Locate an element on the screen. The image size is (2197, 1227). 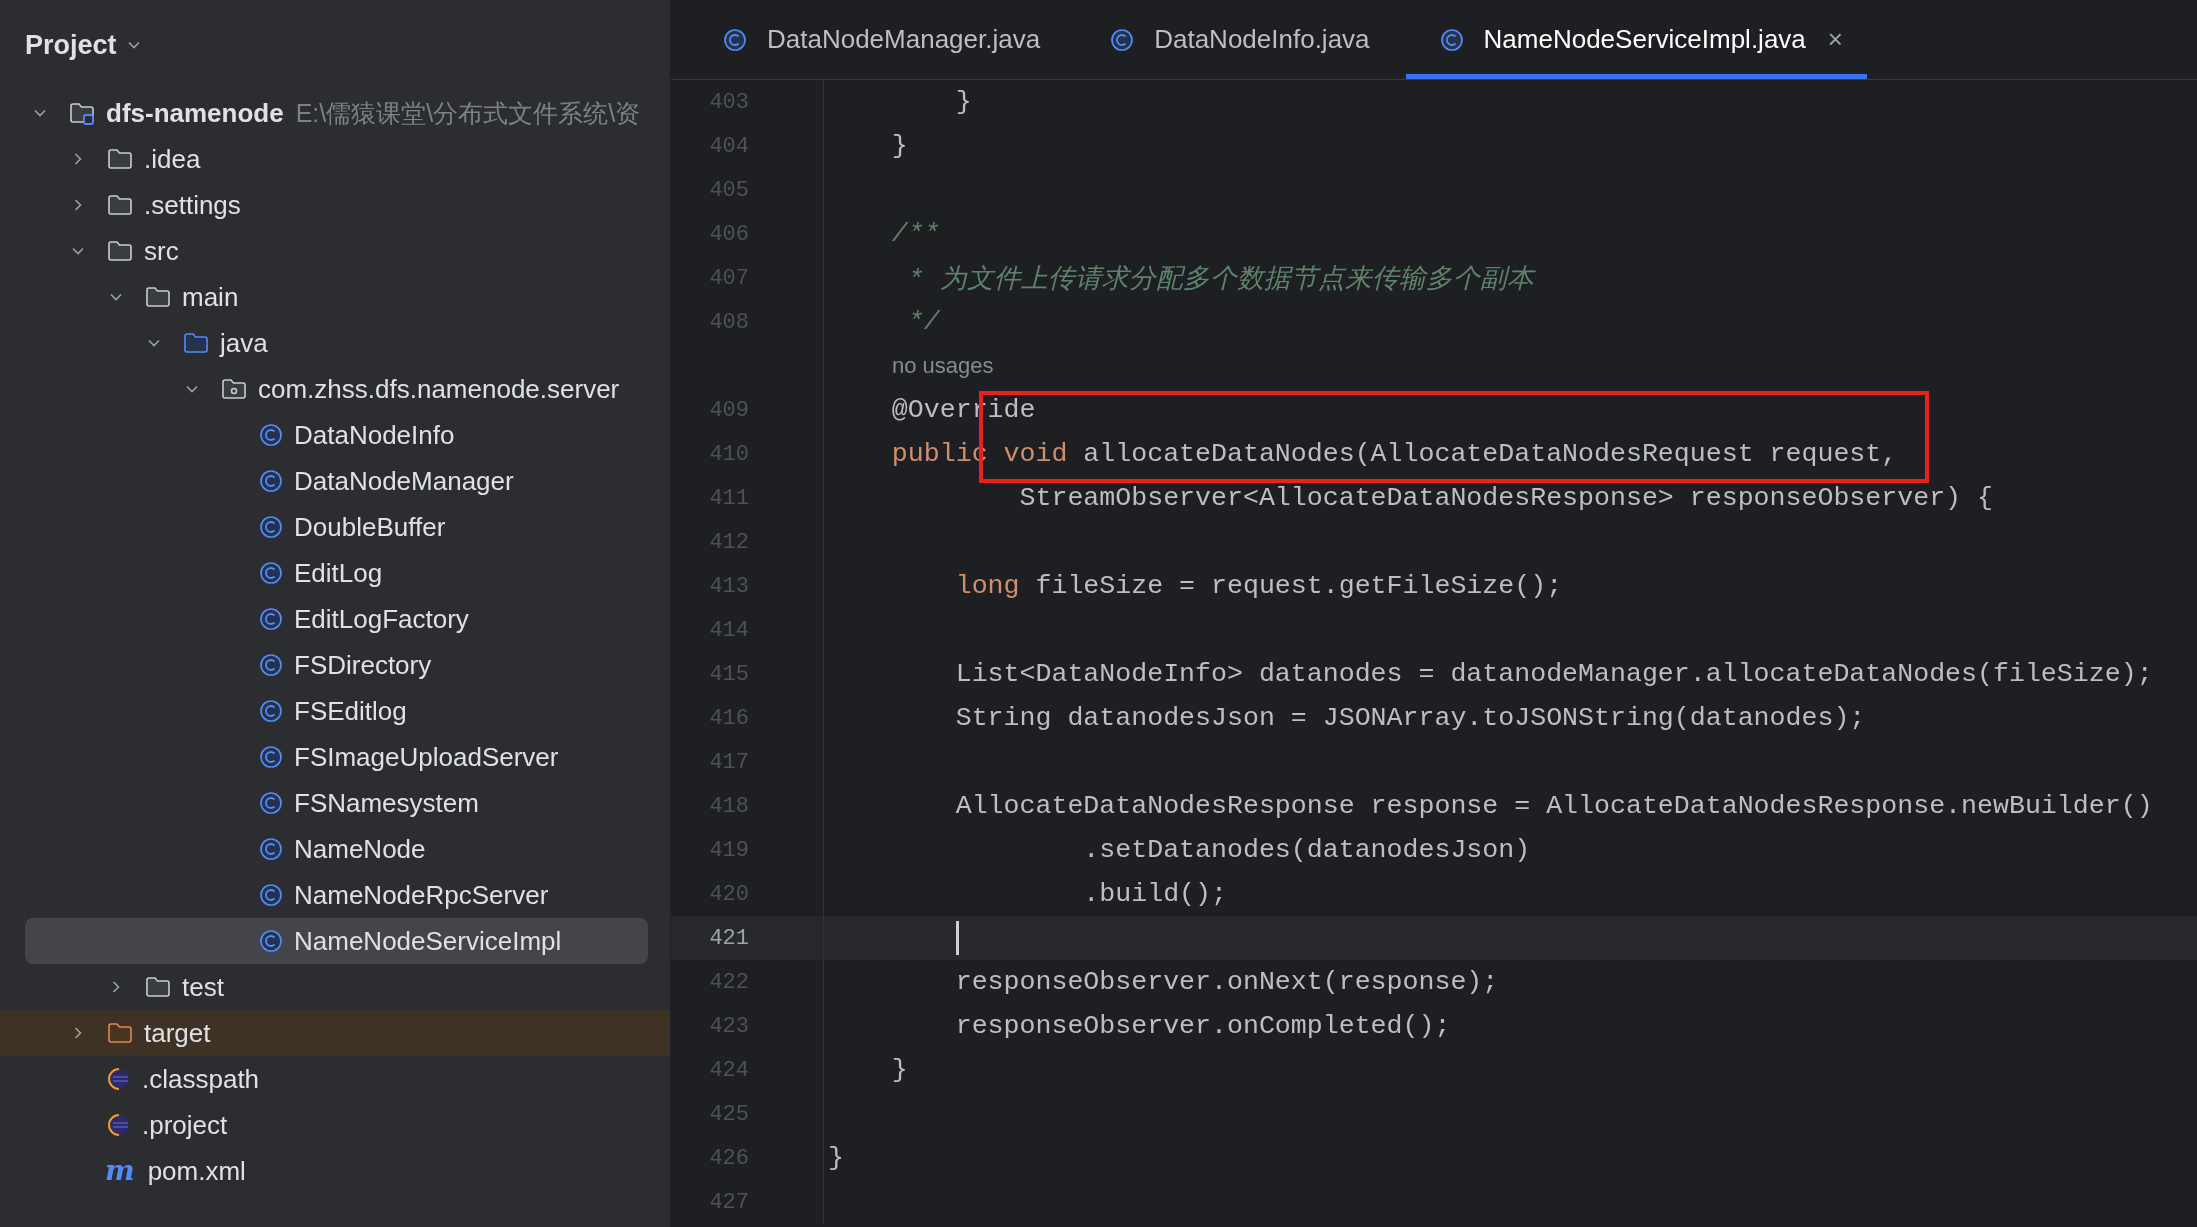
tree-item: EditLog is located at coordinates (335, 573).